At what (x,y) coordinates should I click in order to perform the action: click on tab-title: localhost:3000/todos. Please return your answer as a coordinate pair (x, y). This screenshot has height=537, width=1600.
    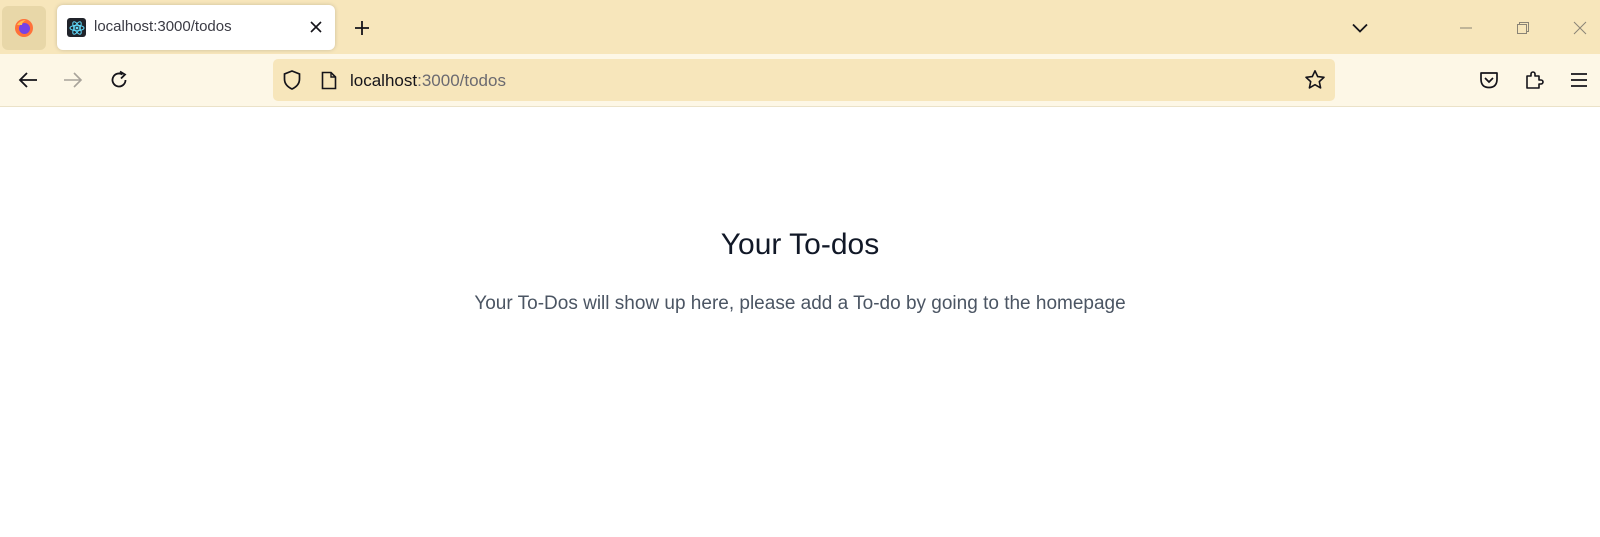
    Looking at the image, I should click on (163, 26).